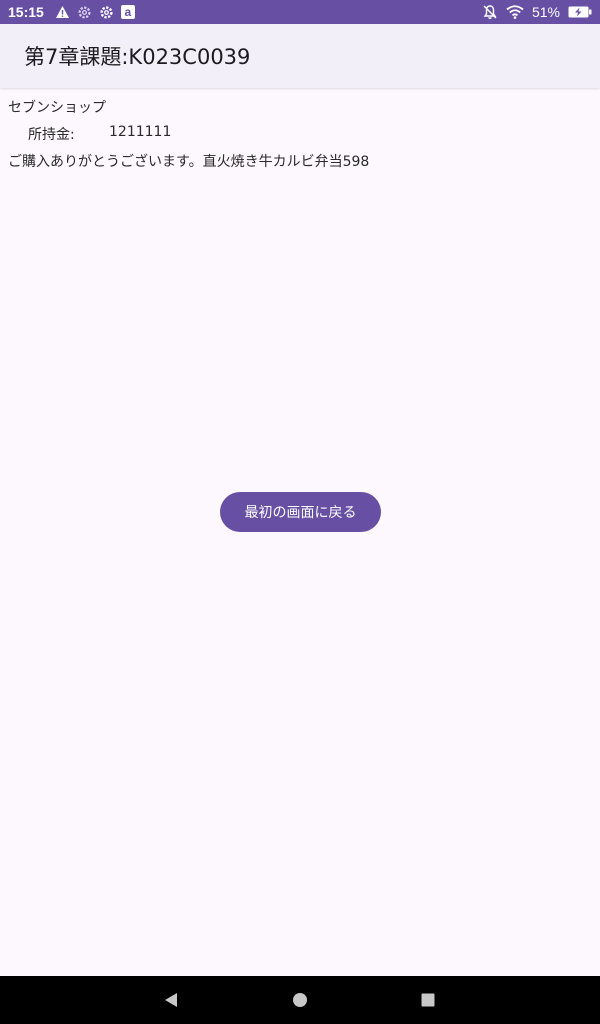  Describe the element at coordinates (57, 108) in the screenshot. I see `shop-name: セブンショップ` at that location.